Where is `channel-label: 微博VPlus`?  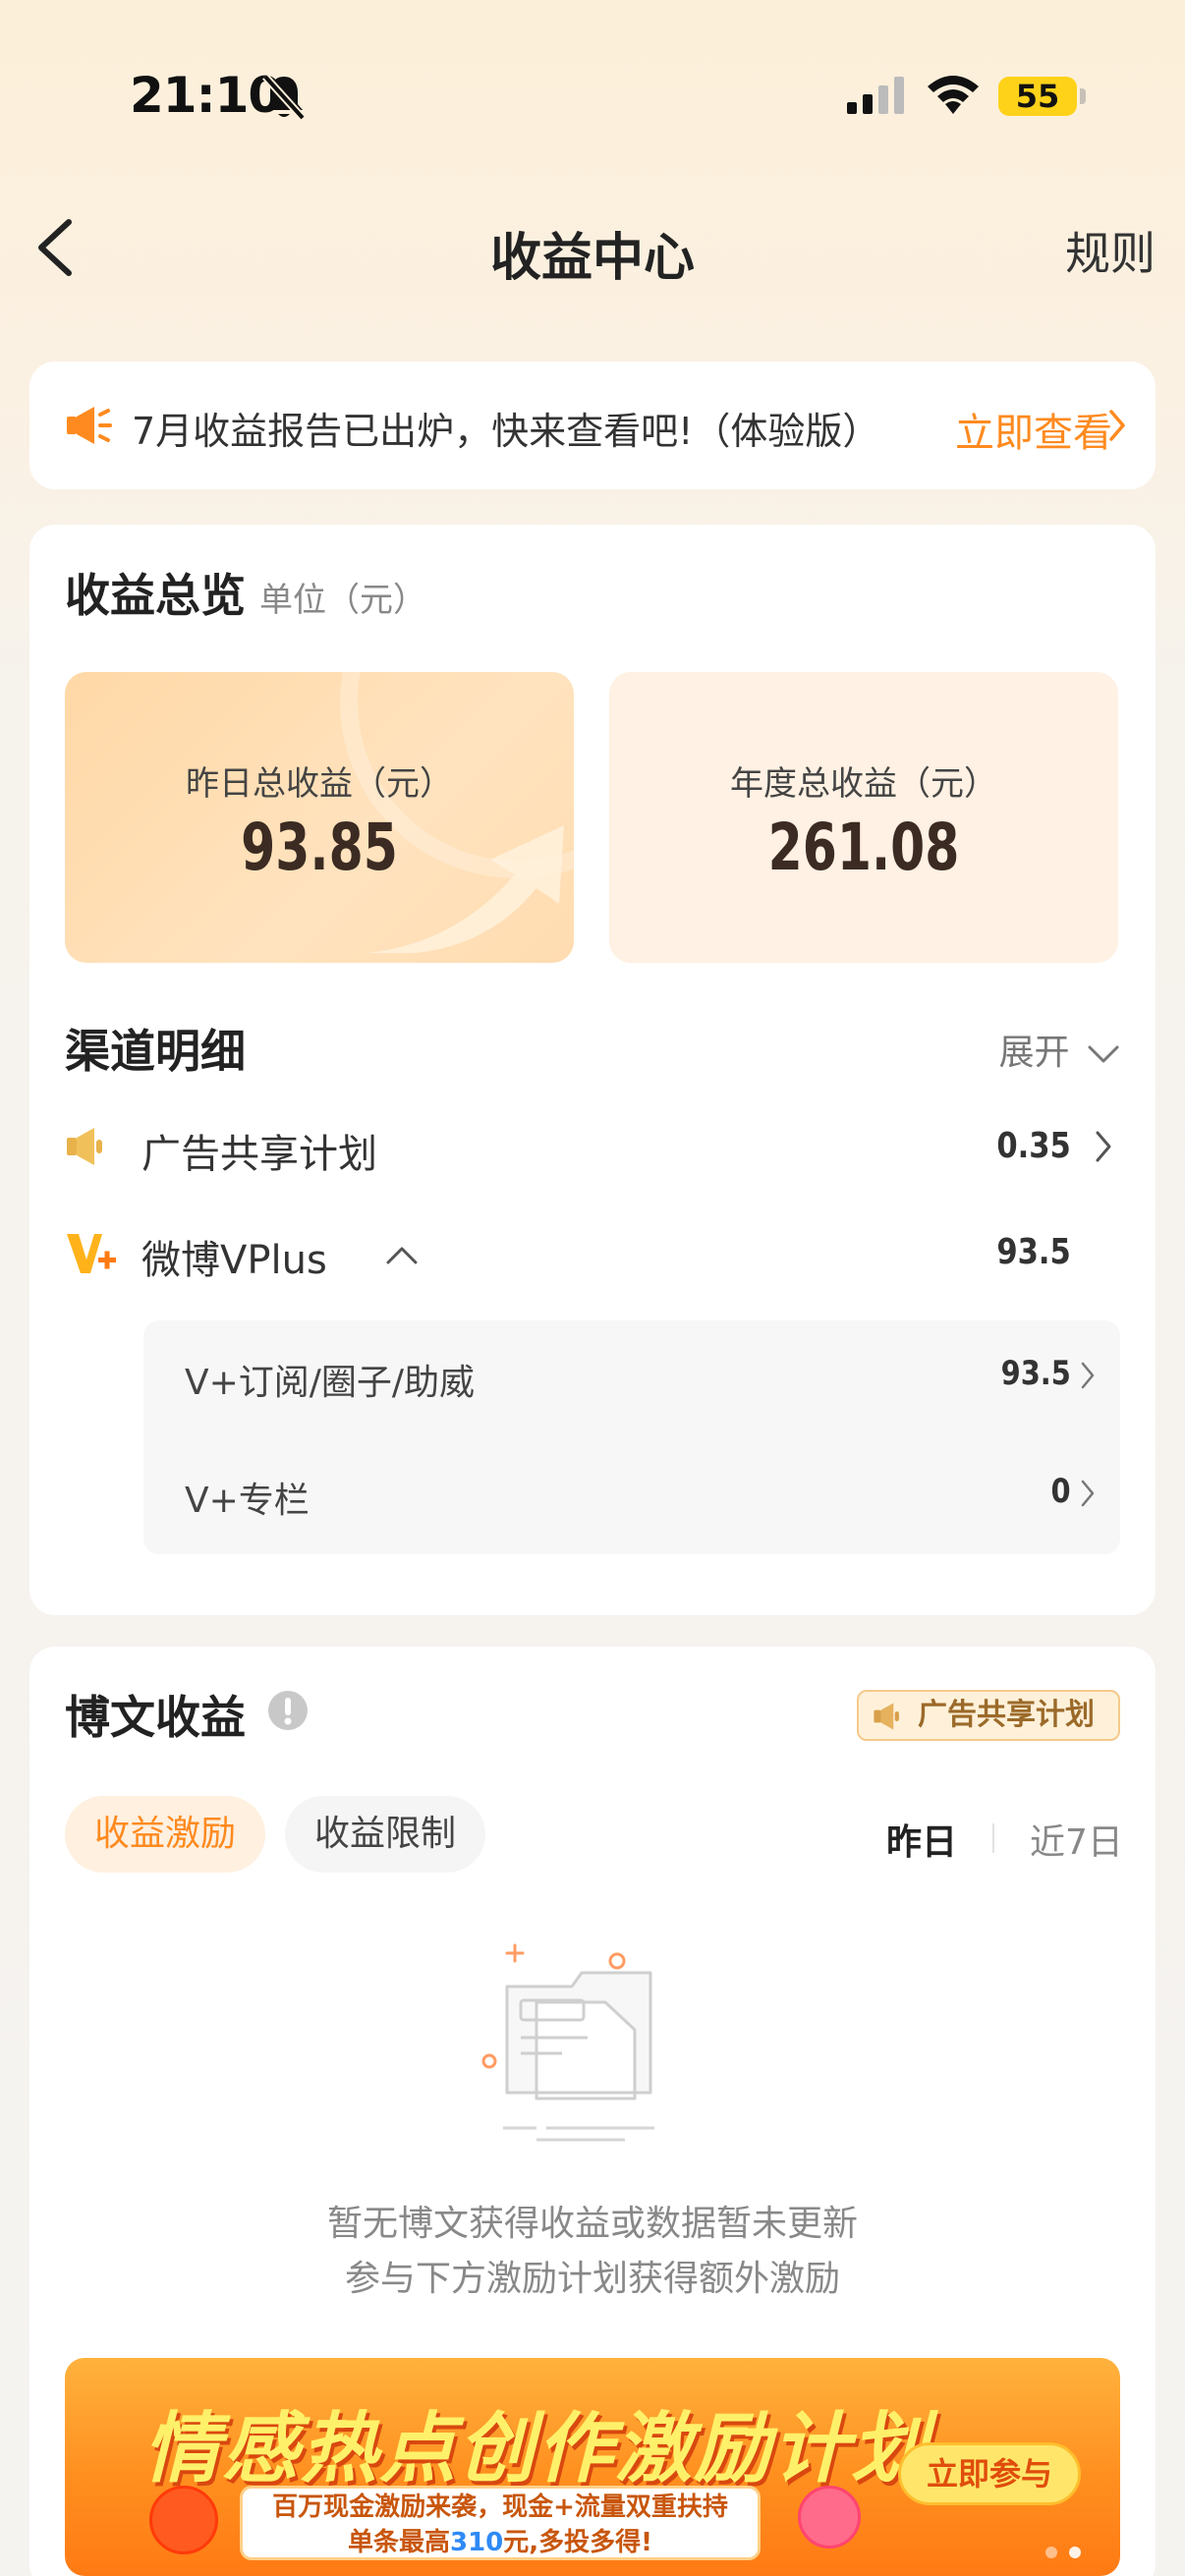 channel-label: 微博VPlus is located at coordinates (234, 1260).